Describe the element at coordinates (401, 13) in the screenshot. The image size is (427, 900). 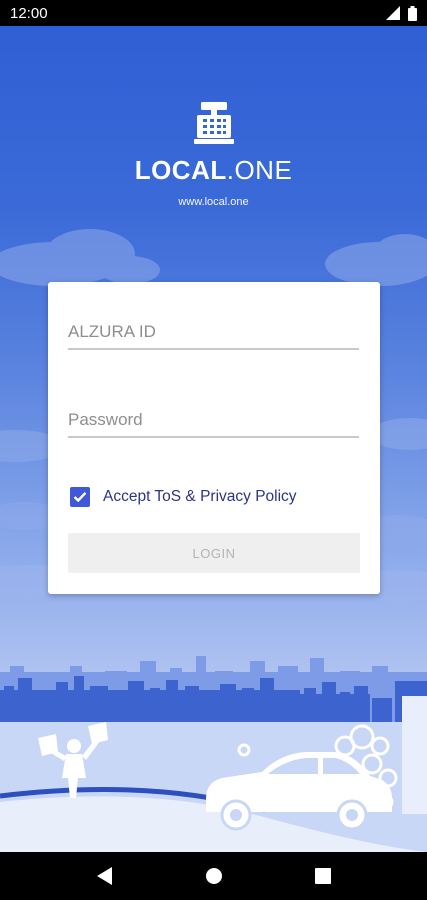
I see `status-icons` at that location.